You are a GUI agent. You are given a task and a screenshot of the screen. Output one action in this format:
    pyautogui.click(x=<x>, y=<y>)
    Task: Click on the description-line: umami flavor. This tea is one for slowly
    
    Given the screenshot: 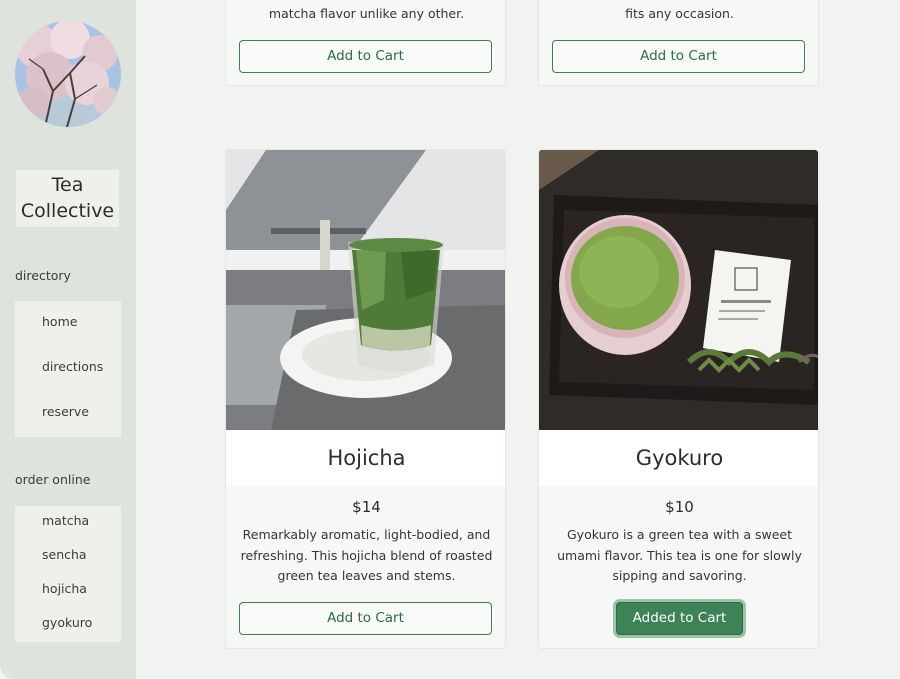 What is the action you would take?
    pyautogui.click(x=679, y=555)
    